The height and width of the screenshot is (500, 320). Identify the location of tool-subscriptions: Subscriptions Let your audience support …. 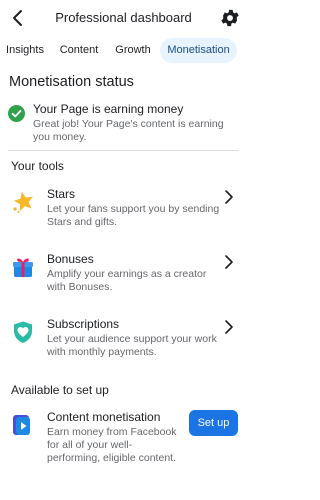
(123, 347).